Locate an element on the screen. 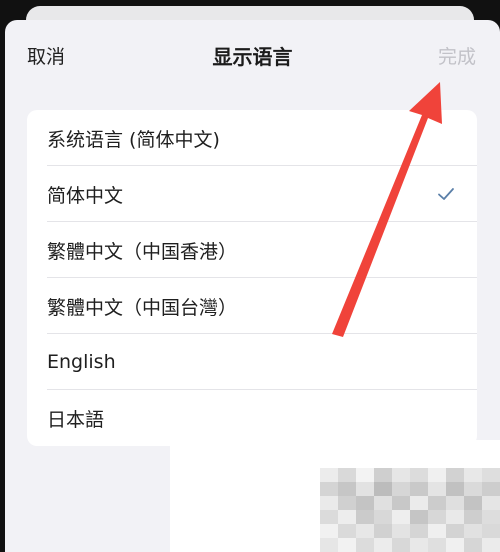  language-option-simplified-chinese: 简体中文 is located at coordinates (252, 194).